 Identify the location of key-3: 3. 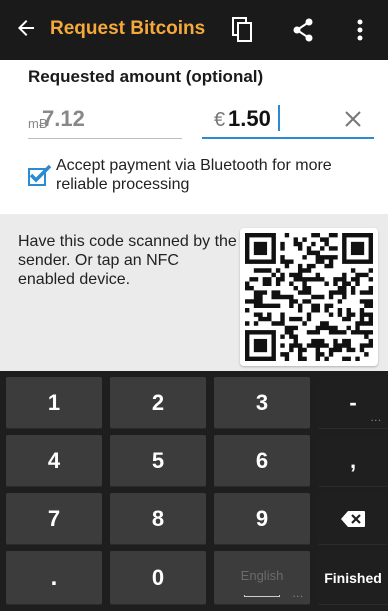
(262, 403).